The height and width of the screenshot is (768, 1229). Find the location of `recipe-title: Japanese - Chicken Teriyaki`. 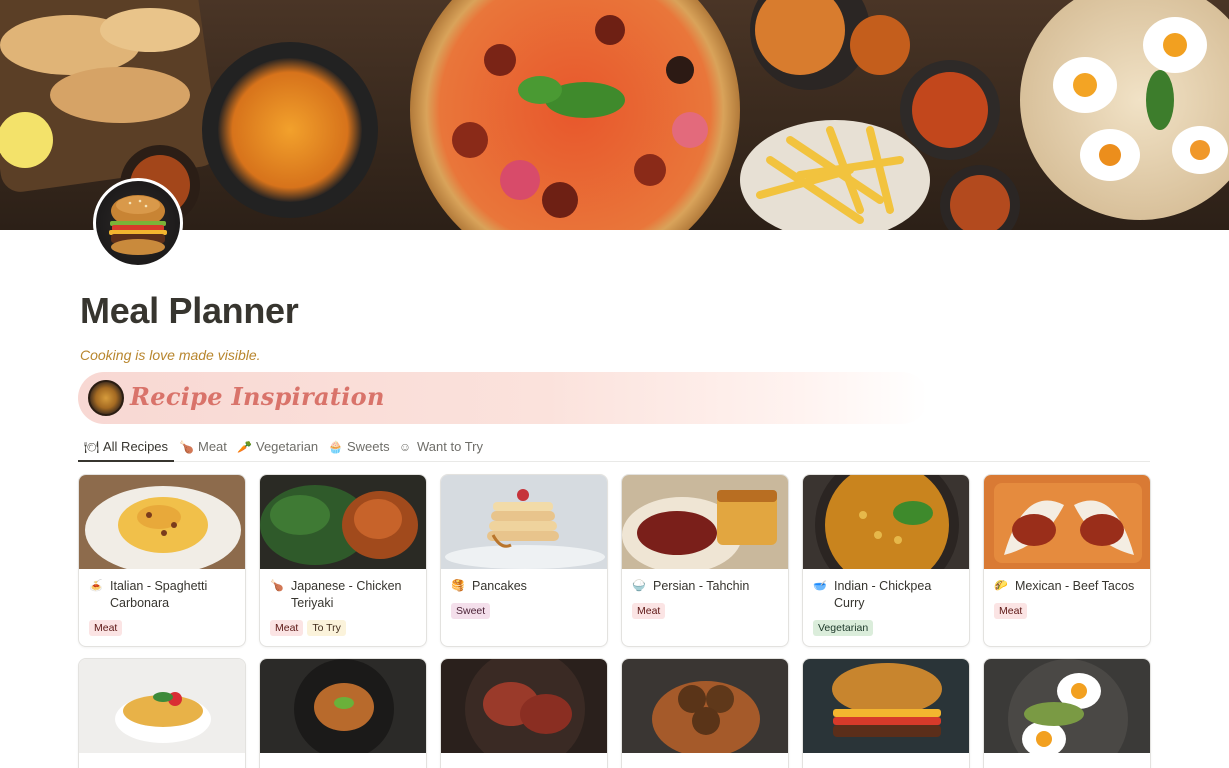

recipe-title: Japanese - Chicken Teriyaki is located at coordinates (346, 594).